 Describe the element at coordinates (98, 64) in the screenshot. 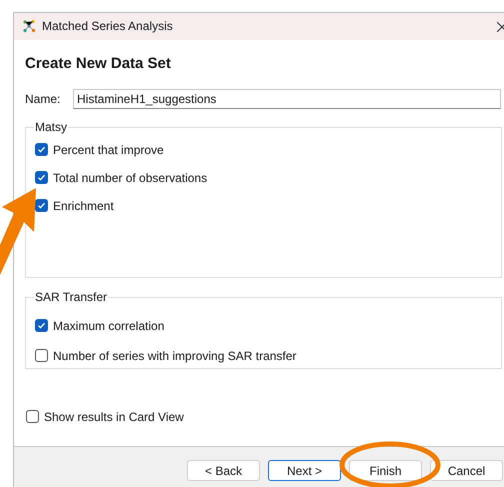

I see `dialog-heading: Create New Data Set` at that location.